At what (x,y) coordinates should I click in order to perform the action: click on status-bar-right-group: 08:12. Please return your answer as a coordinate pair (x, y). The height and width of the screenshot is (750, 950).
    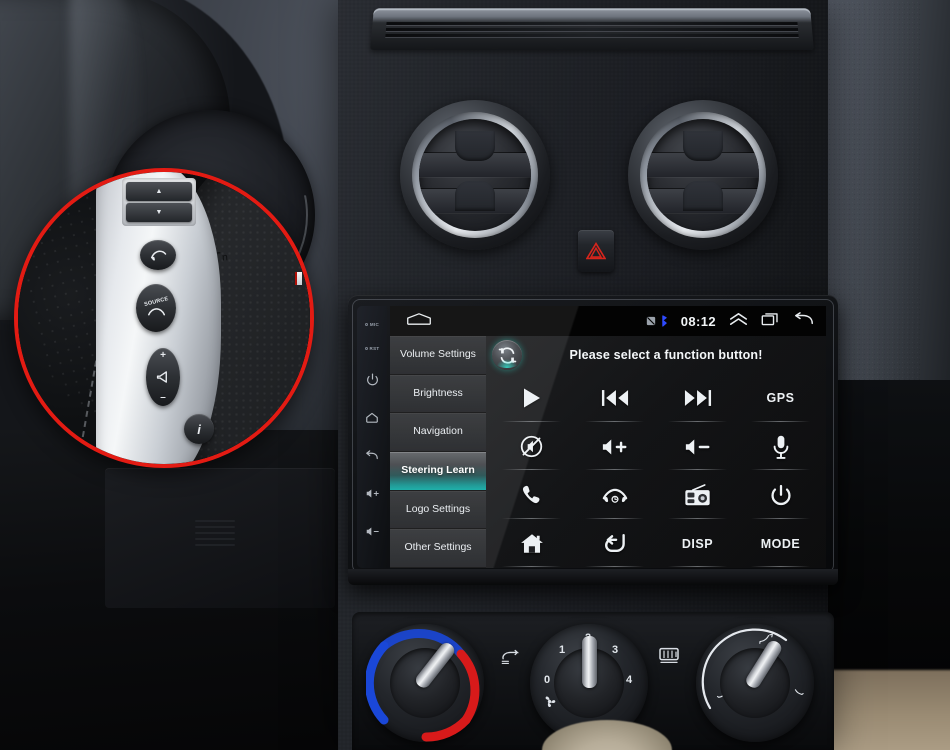
    Looking at the image, I should click on (730, 321).